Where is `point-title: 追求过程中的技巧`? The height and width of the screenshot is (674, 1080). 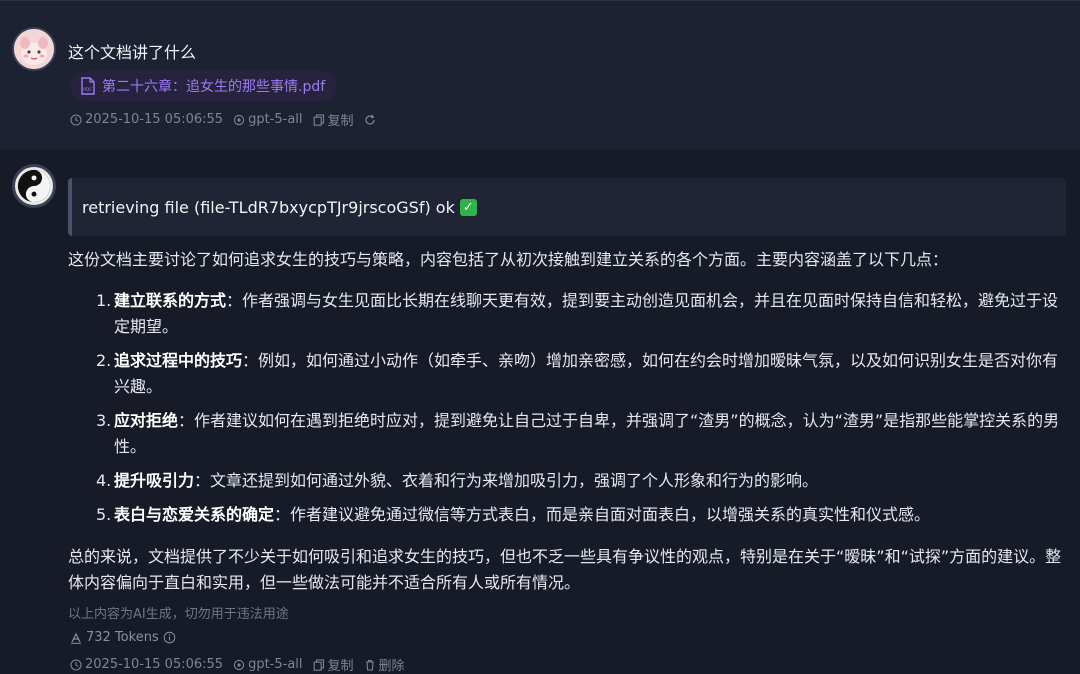
point-title: 追求过程中的技巧 is located at coordinates (178, 360).